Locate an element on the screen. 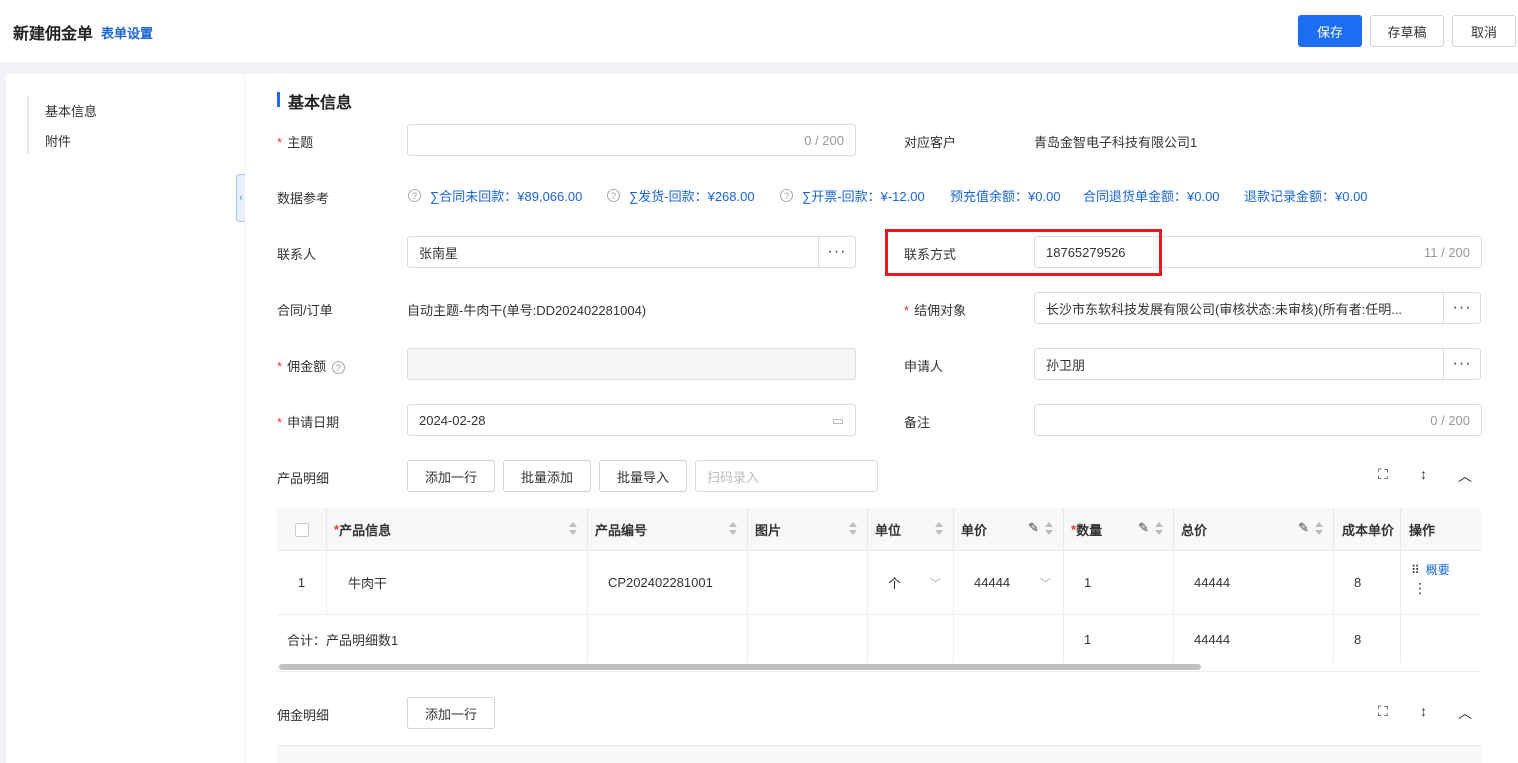 The image size is (1518, 763). subject-input: 0 / 200 is located at coordinates (631, 140).